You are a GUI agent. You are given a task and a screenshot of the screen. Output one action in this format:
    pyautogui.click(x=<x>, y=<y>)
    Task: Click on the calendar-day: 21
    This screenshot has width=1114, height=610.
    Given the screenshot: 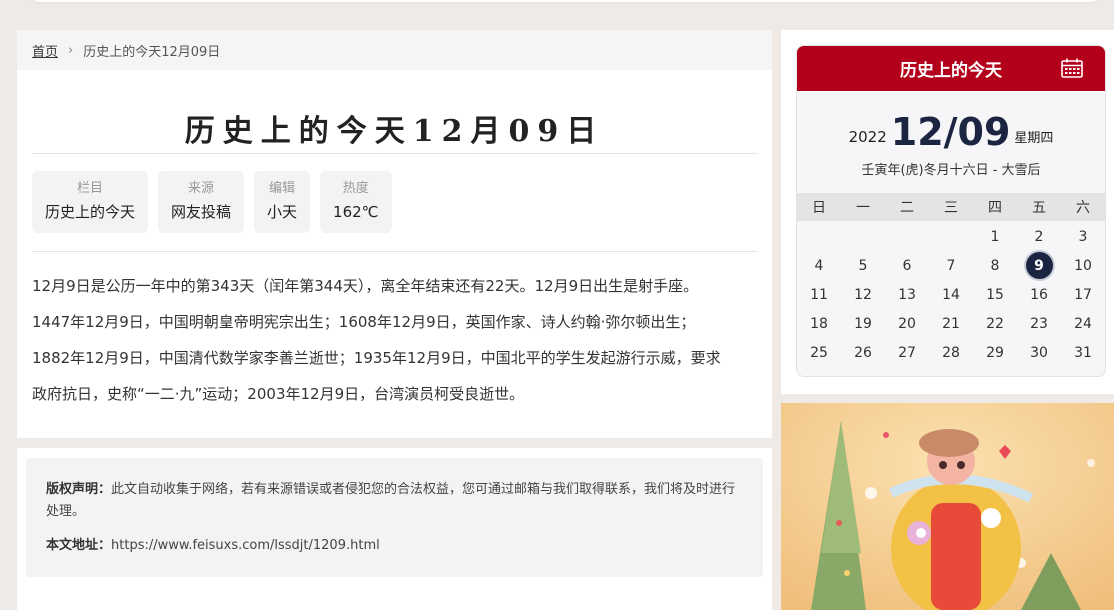 What is the action you would take?
    pyautogui.click(x=951, y=323)
    